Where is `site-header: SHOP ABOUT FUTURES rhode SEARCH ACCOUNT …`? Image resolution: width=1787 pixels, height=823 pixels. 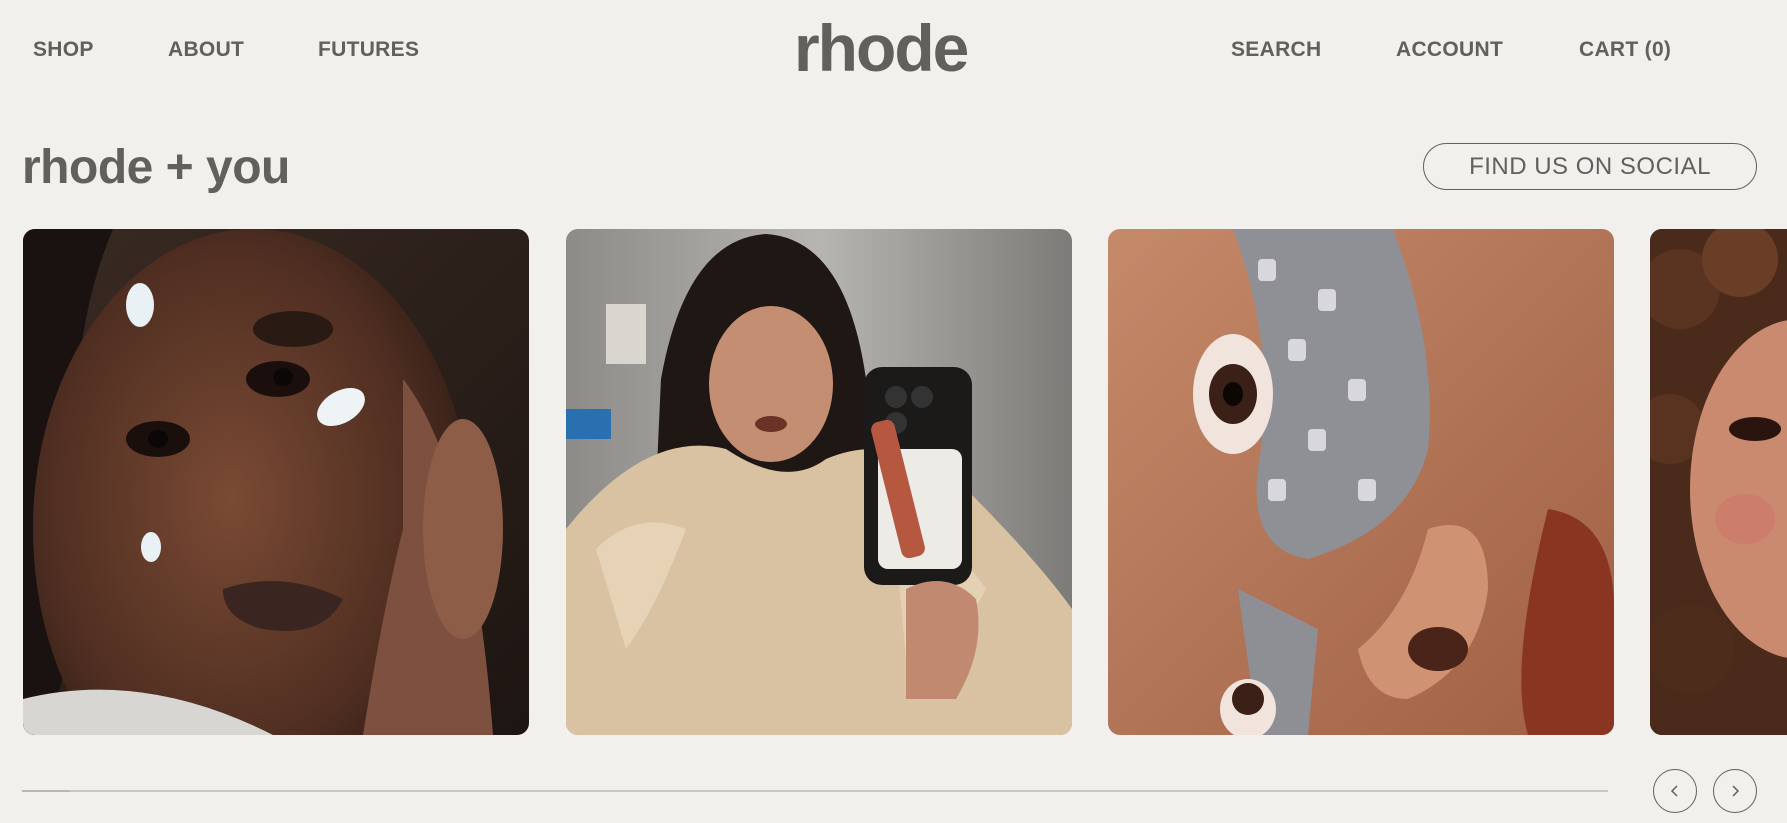
site-header: SHOP ABOUT FUTURES rhode SEARCH ACCOUNT … is located at coordinates (893, 50).